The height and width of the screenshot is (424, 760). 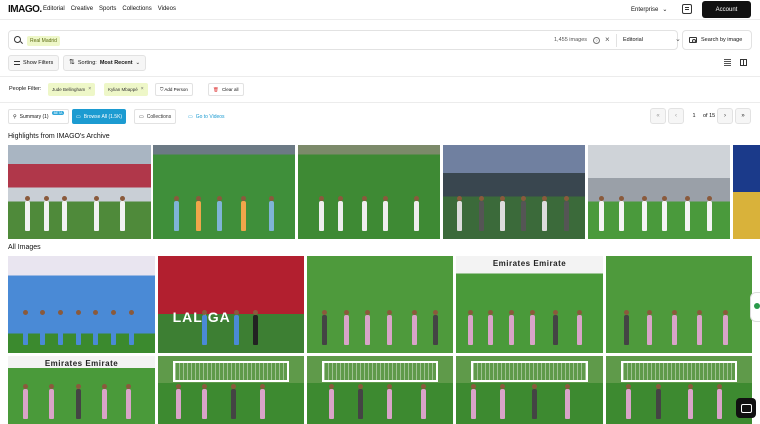 I want to click on previous-page-button: ‹, so click(x=676, y=116).